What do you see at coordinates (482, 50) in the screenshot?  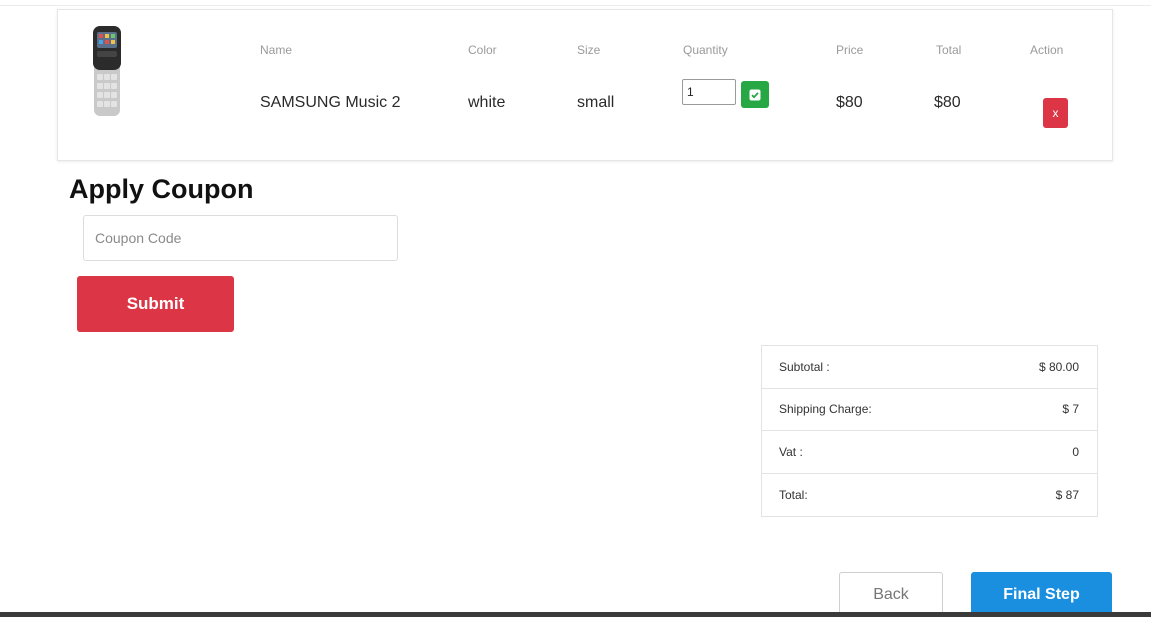 I see `header-color: Color` at bounding box center [482, 50].